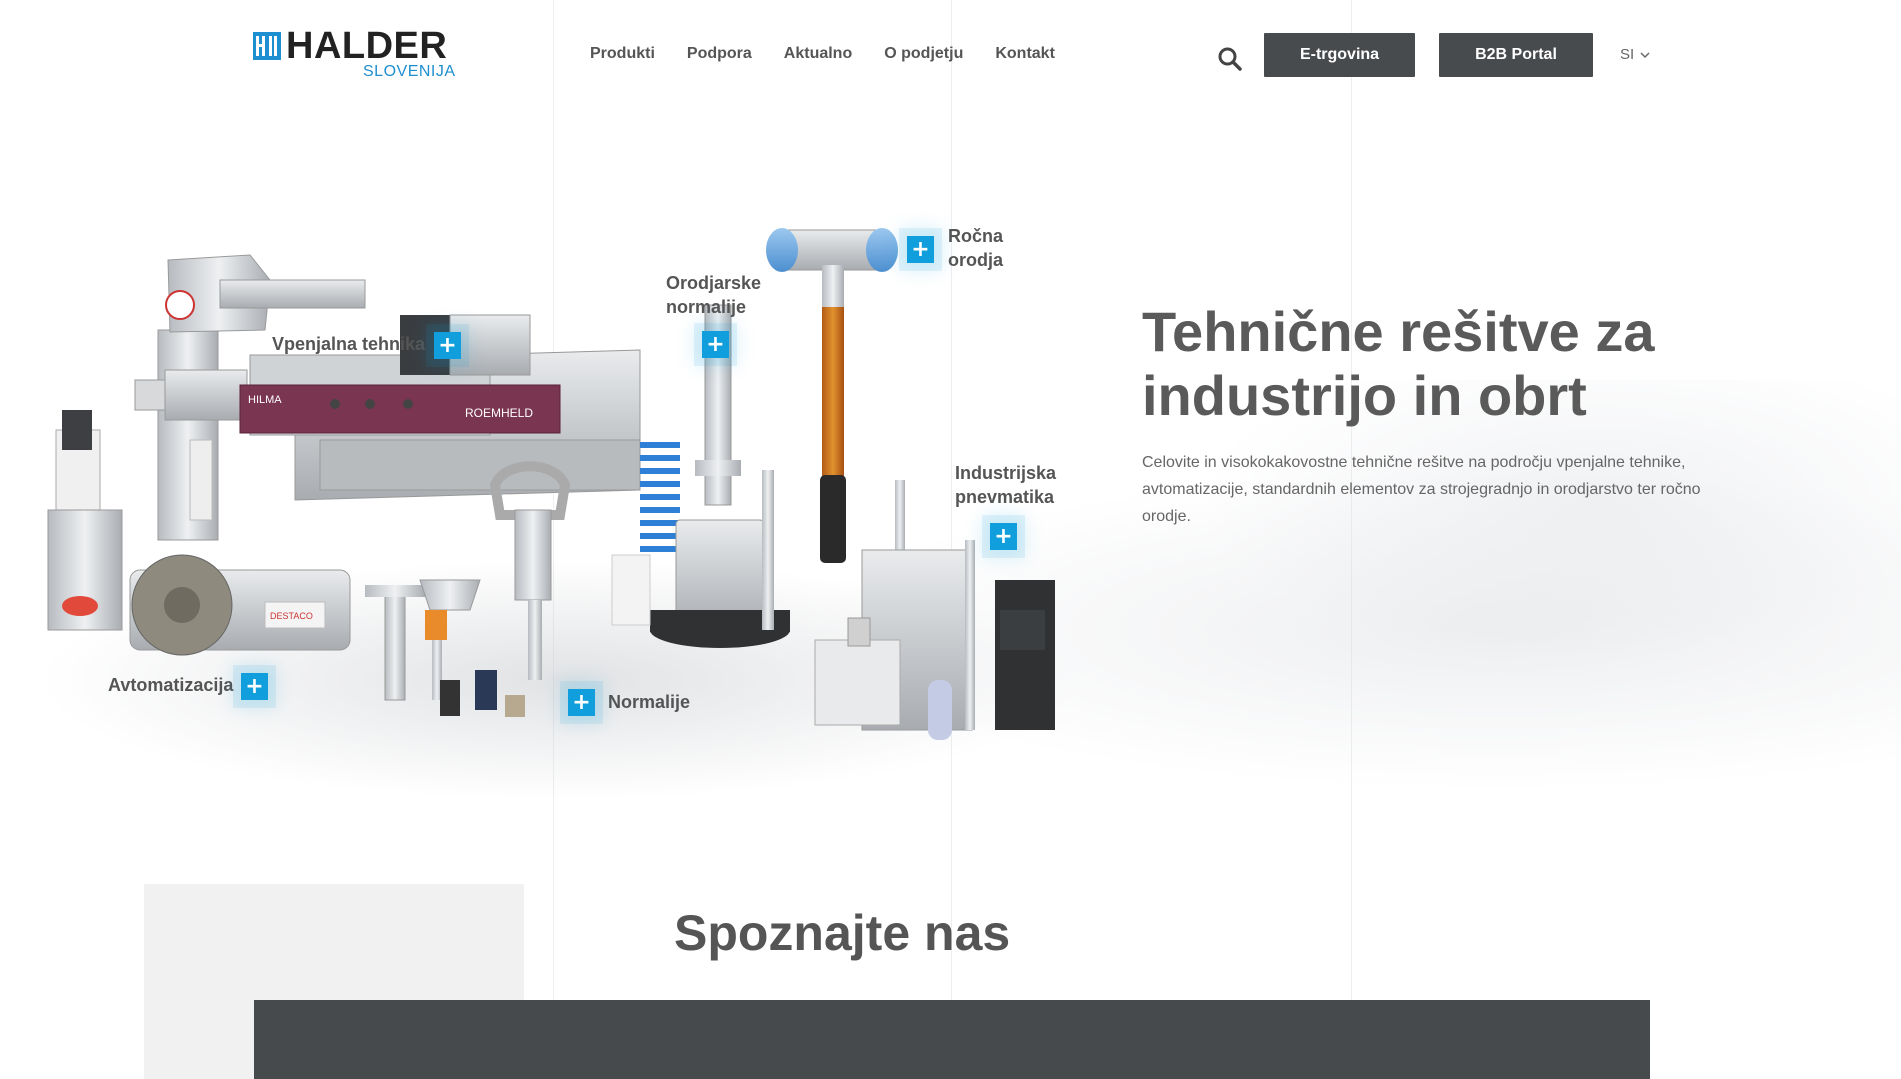  I want to click on destaco-label: DESTACO, so click(291, 616).